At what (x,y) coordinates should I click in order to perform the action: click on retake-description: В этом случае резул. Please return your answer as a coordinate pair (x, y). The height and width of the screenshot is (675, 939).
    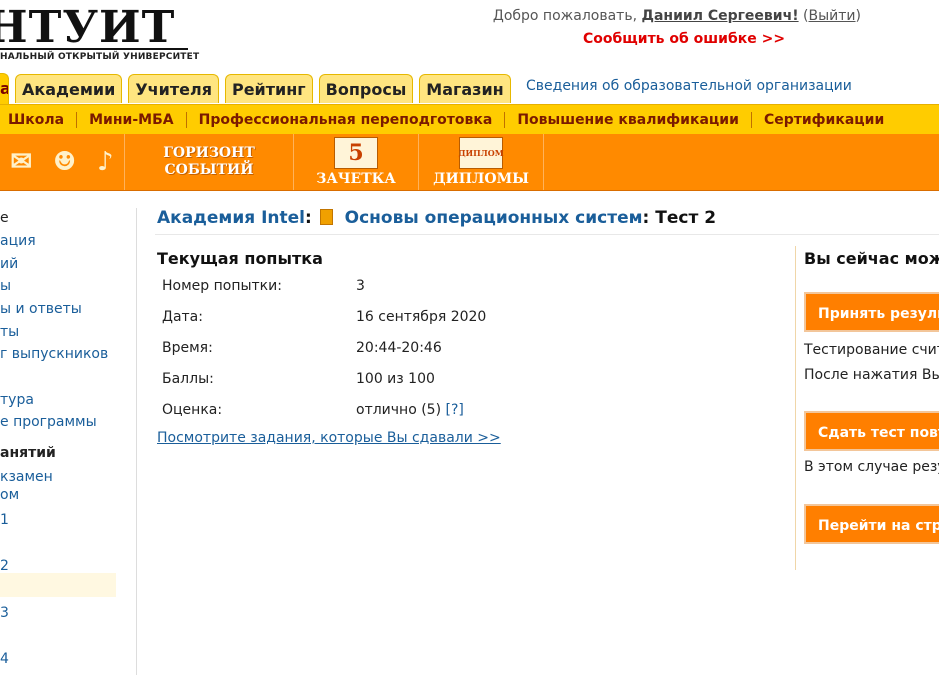
    Looking at the image, I should click on (871, 467).